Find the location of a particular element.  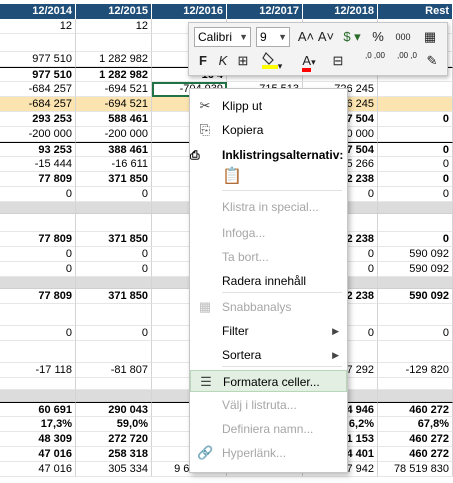

table-cell: 48 309 is located at coordinates (38, 439).